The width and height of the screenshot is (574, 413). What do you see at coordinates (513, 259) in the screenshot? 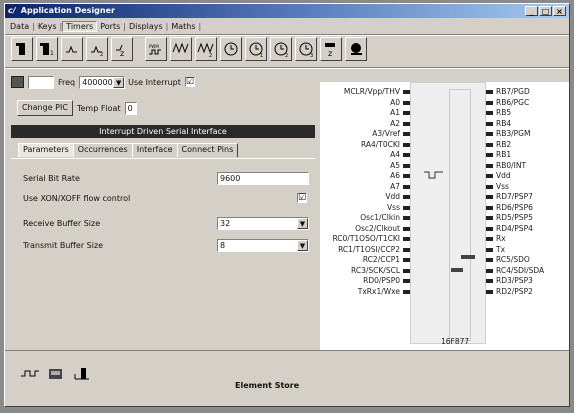
I see `right-pin-label: RC5/SDO` at bounding box center [513, 259].